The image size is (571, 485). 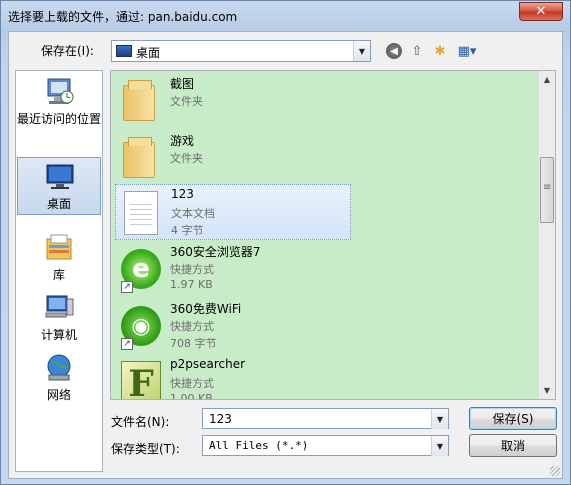 I want to click on computer-icon, so click(x=59, y=306).